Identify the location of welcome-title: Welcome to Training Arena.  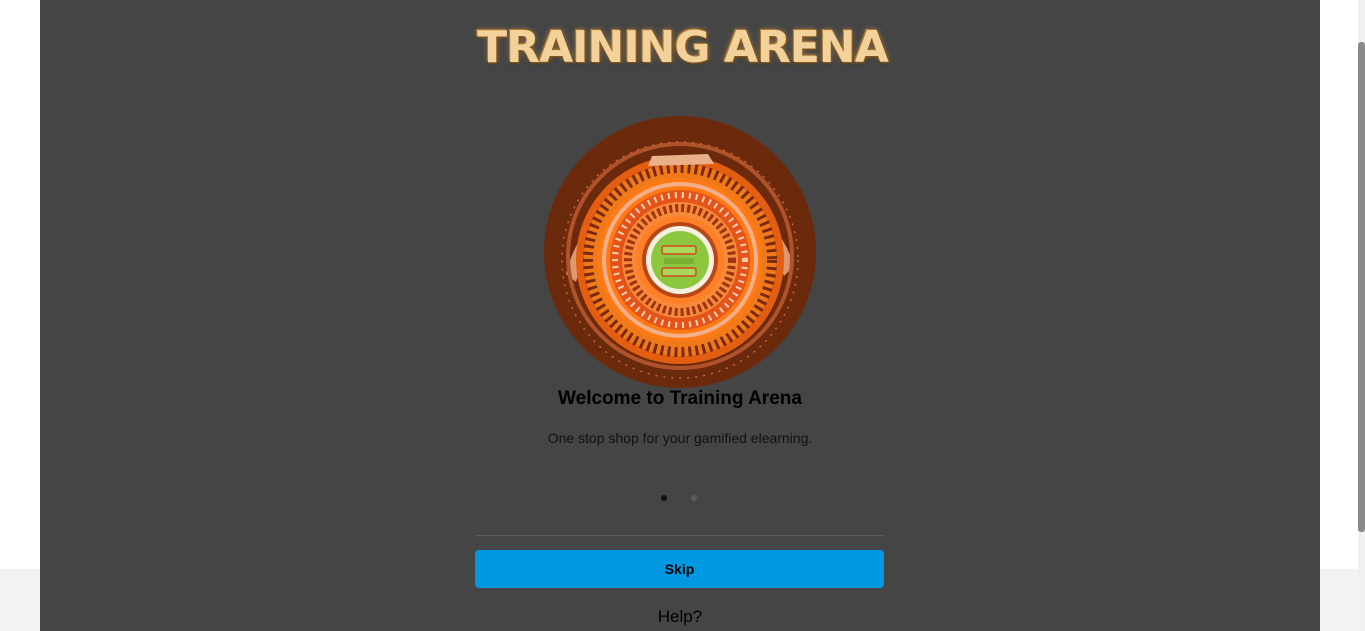
(680, 398).